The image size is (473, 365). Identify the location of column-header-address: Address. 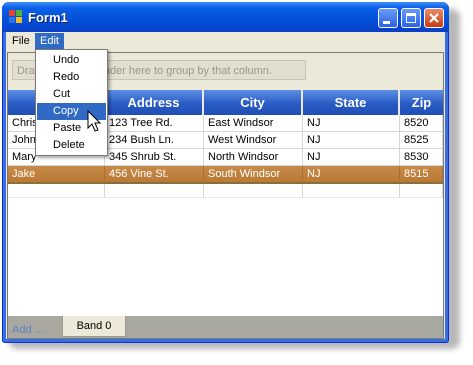
(154, 102).